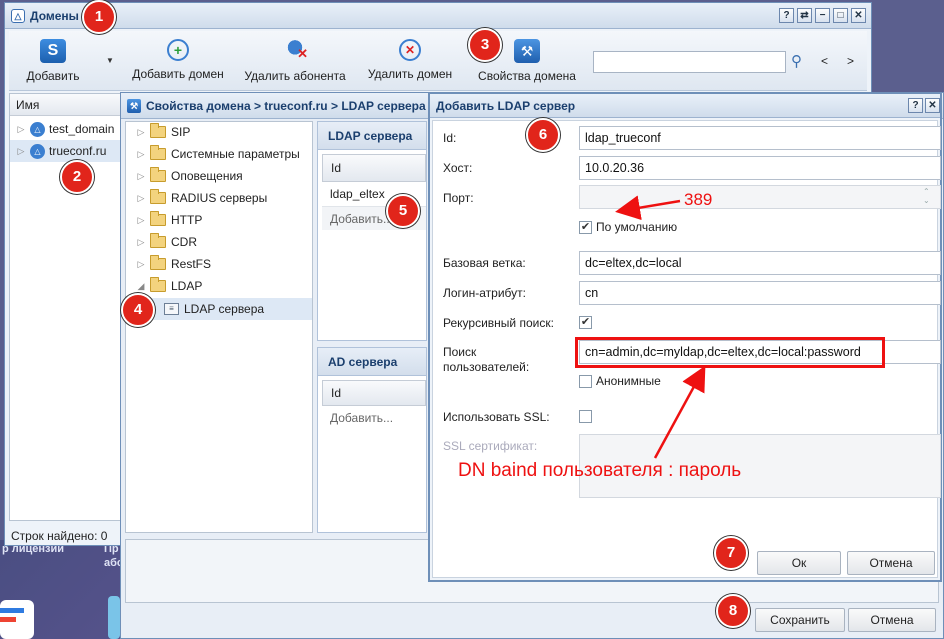 The height and width of the screenshot is (639, 944). What do you see at coordinates (733, 611) in the screenshot?
I see `step-badge: 8` at bounding box center [733, 611].